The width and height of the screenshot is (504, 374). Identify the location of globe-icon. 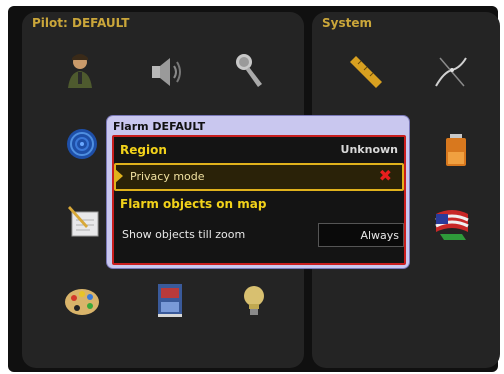
(82, 144).